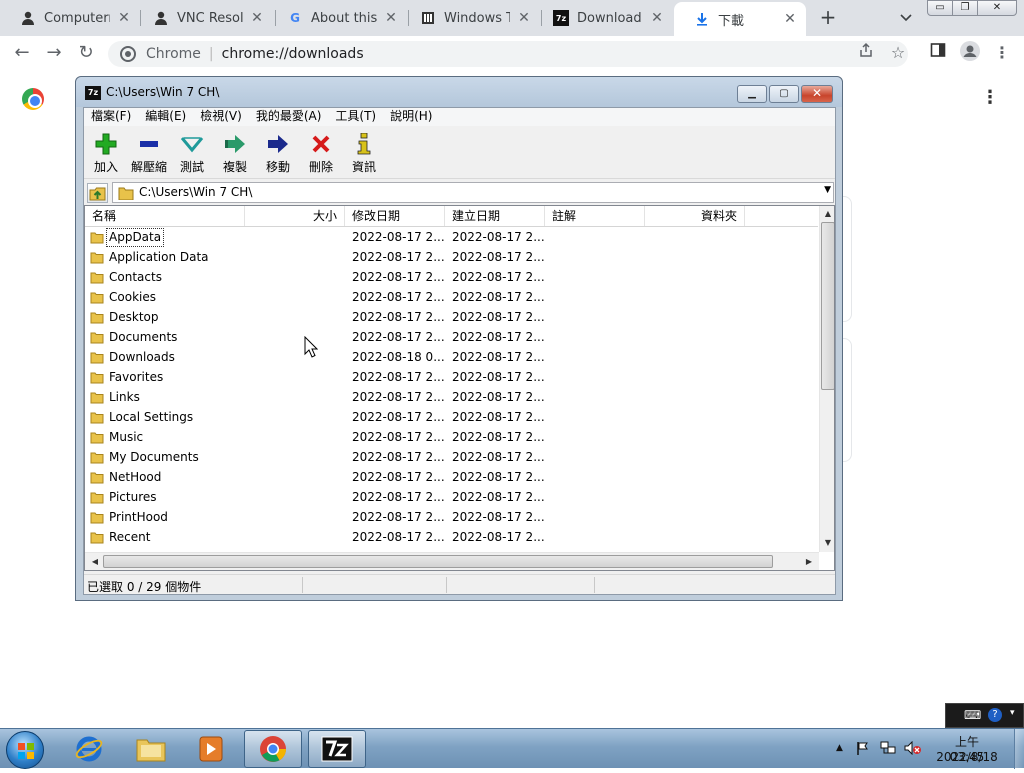 This screenshot has width=1024, height=773. Describe the element at coordinates (784, 94) in the screenshot. I see `maximize-button: ▢` at that location.